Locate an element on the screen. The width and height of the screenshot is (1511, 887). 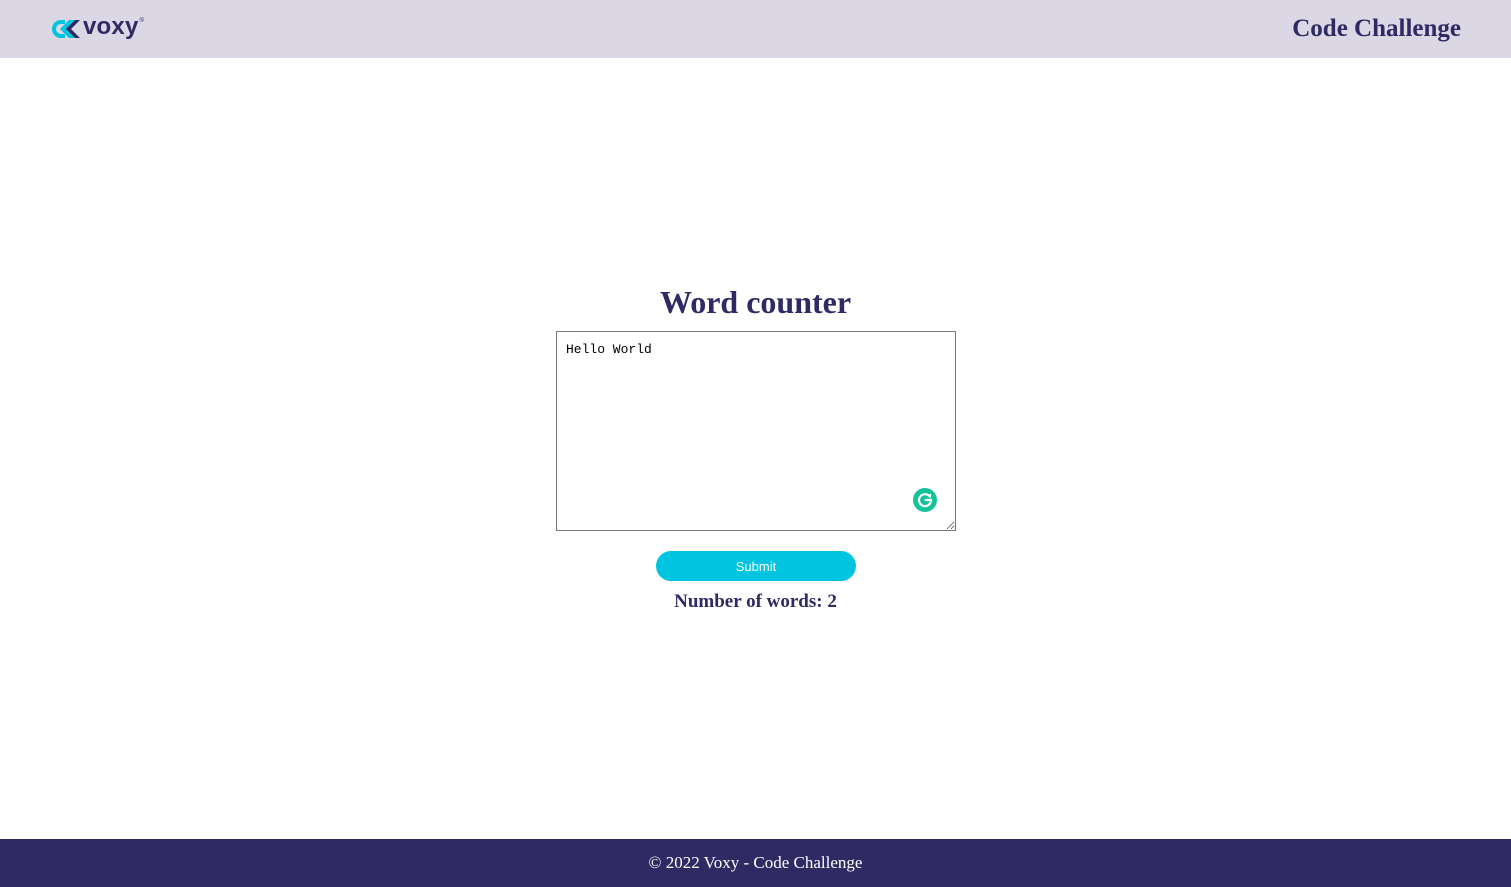
footer-copyright: © 2022 Voxy - Code Challenge is located at coordinates (755, 862).